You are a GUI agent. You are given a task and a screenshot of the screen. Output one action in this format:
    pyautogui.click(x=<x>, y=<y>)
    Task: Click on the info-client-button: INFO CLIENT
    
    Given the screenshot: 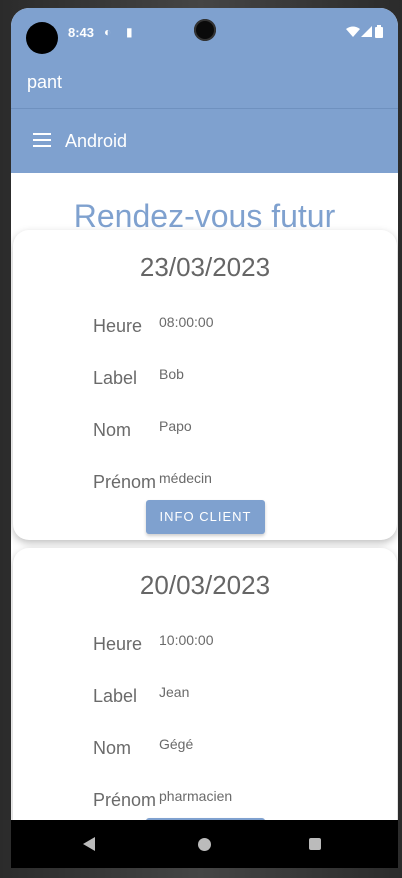 What is the action you would take?
    pyautogui.click(x=205, y=517)
    